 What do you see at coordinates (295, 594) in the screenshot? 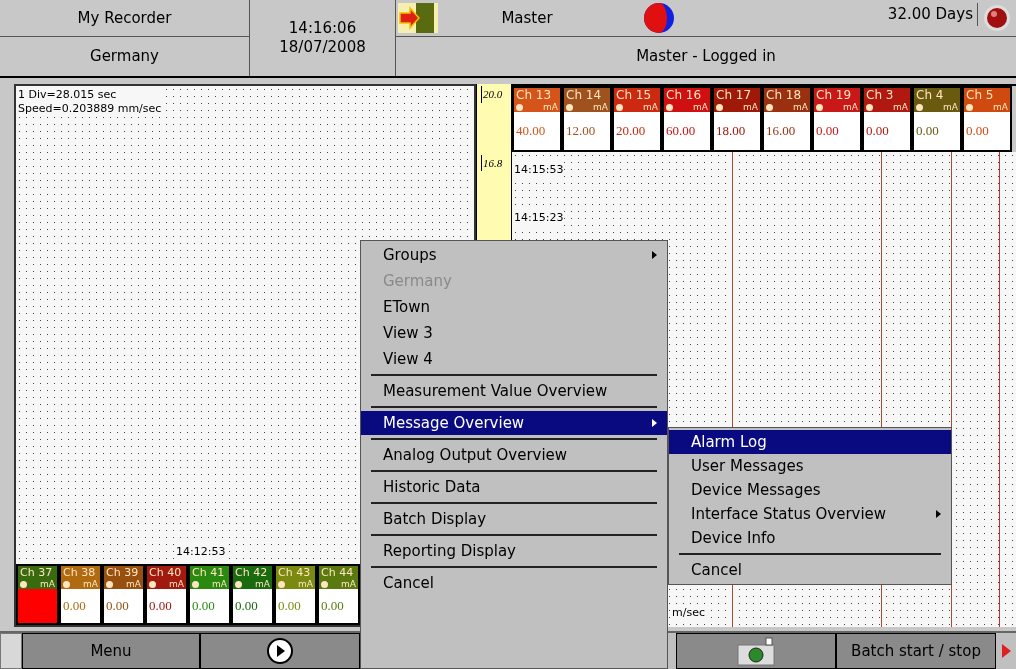
I see `channel-tile: Ch 43 mA 0.00` at bounding box center [295, 594].